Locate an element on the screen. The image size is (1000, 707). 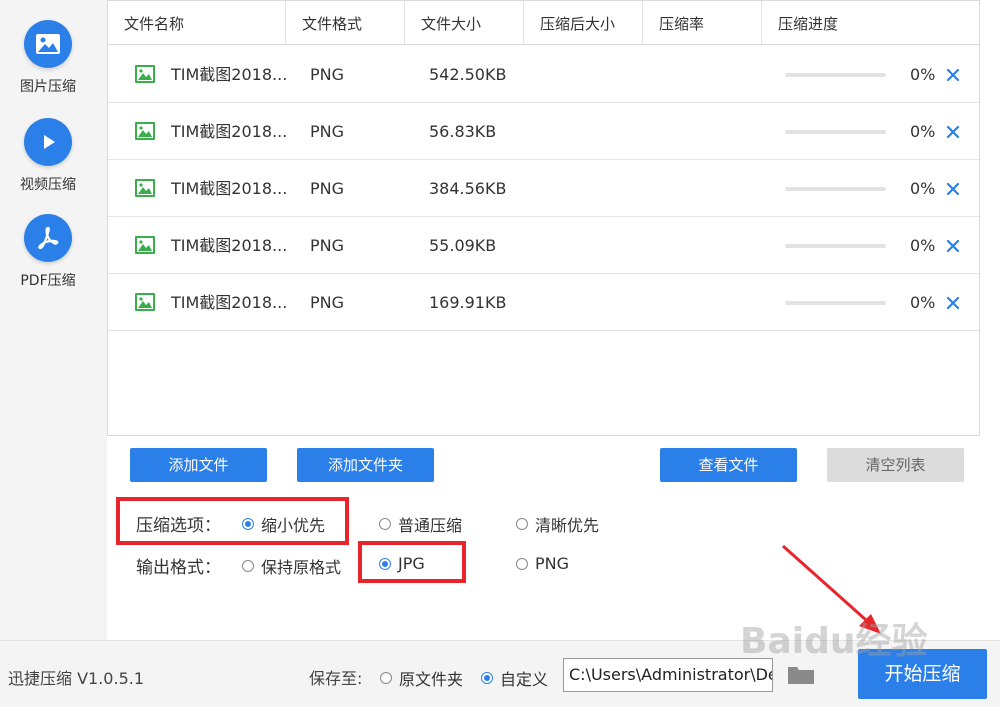
sidebar-item-image-compress: 图片压缩 is located at coordinates (48, 58).